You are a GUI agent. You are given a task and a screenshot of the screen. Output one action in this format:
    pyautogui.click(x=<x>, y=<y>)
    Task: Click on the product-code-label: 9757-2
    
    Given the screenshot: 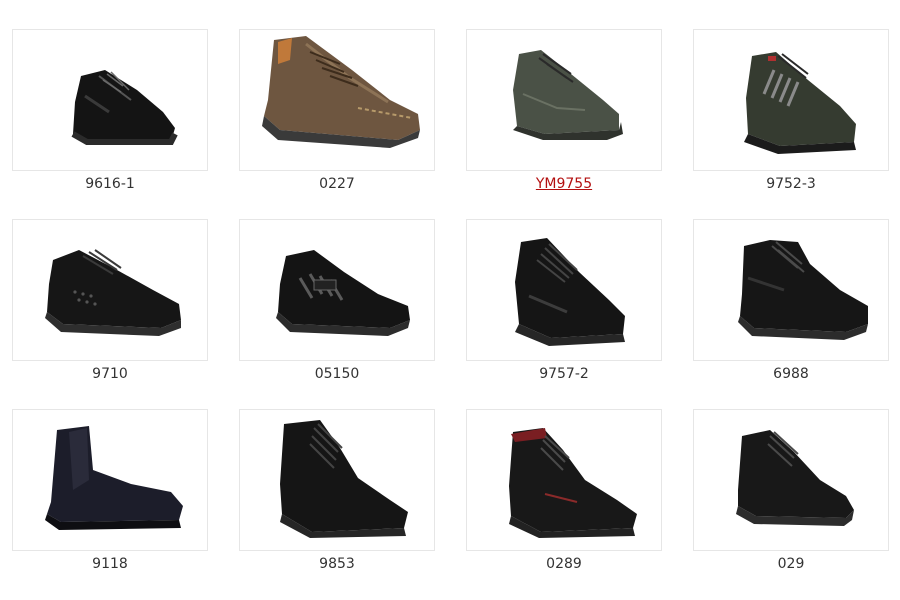 What is the action you would take?
    pyautogui.click(x=564, y=374)
    